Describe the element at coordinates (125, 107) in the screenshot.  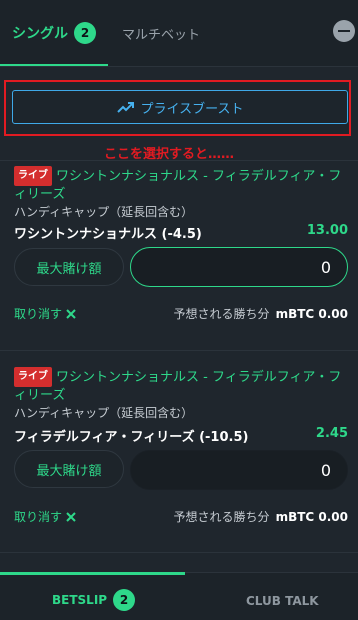
I see `trending-up-icon` at that location.